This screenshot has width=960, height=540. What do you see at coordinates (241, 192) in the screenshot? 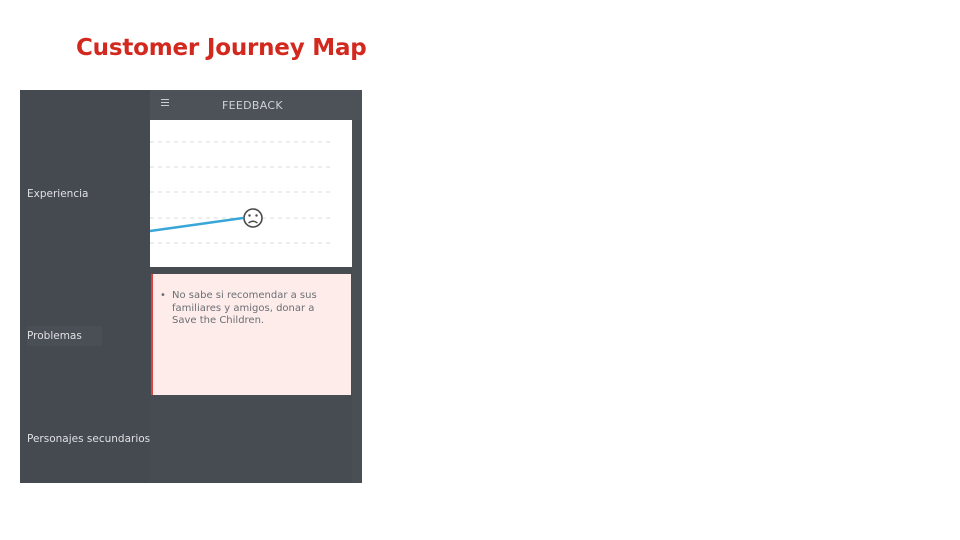
I see `experience-chart` at bounding box center [241, 192].